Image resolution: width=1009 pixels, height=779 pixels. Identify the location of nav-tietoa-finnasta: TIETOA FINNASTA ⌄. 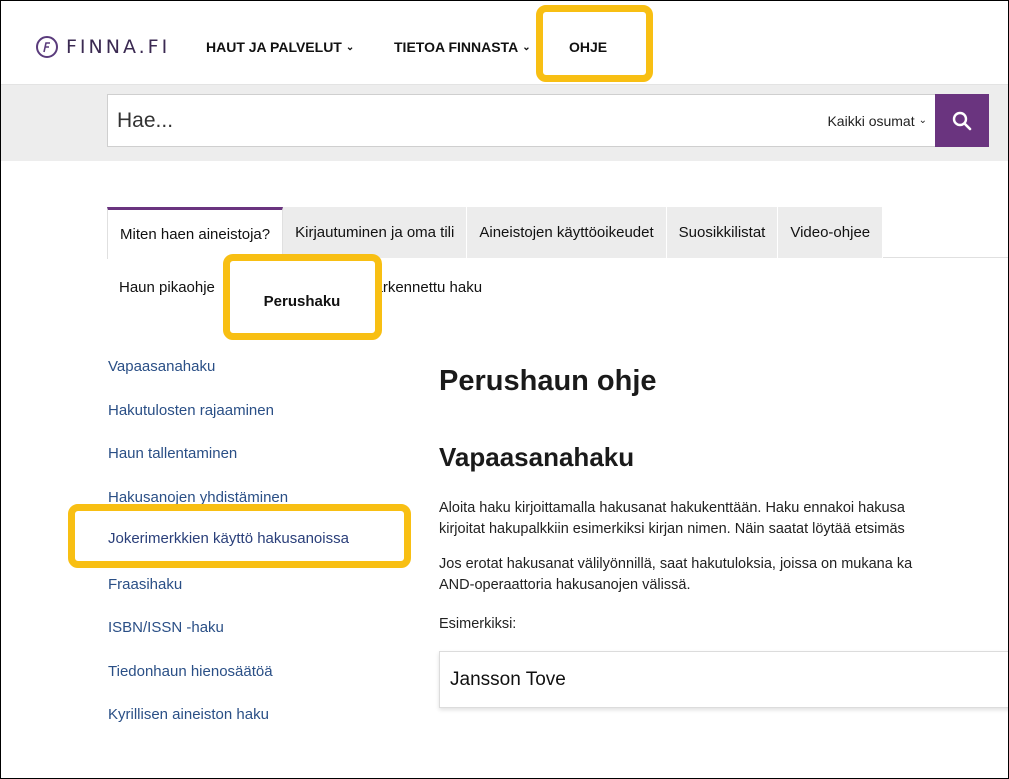
(462, 47).